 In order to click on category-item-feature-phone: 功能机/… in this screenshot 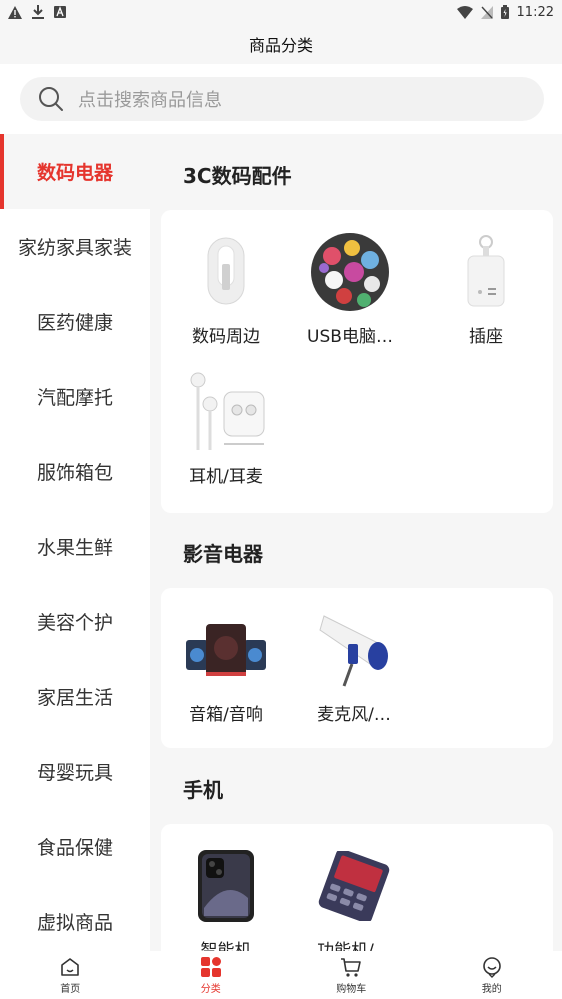, I will do `click(354, 897)`.